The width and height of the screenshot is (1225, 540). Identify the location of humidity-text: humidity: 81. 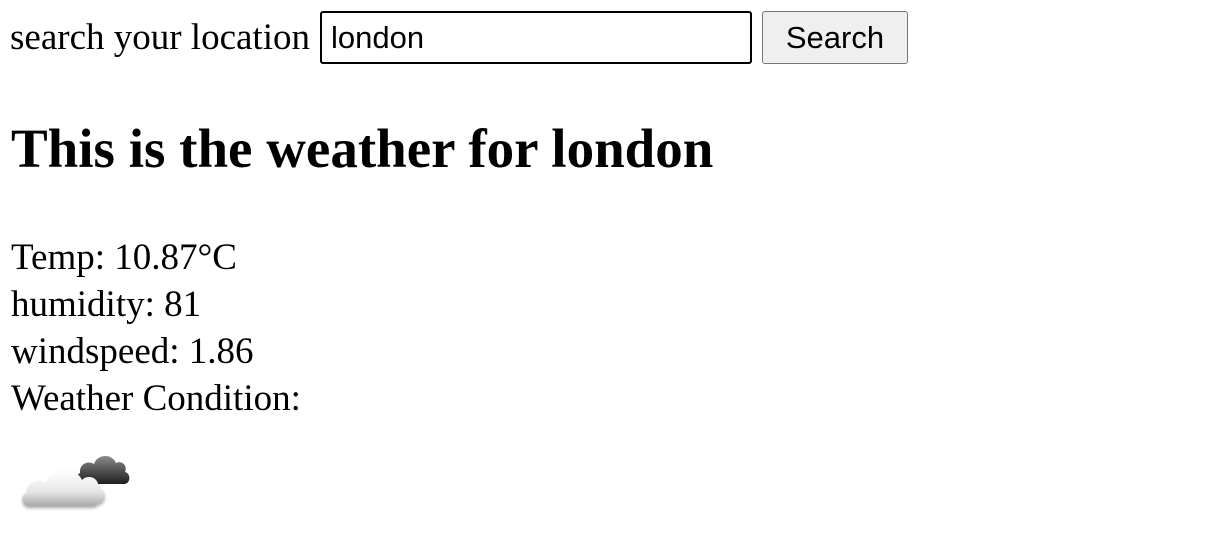
(106, 304).